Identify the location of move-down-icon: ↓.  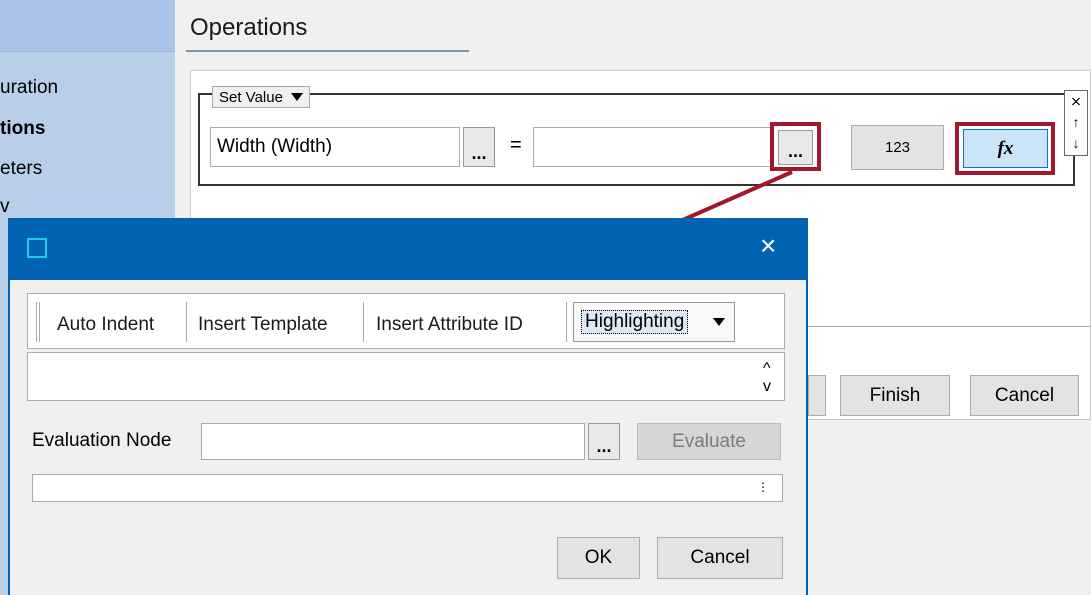
(1076, 143).